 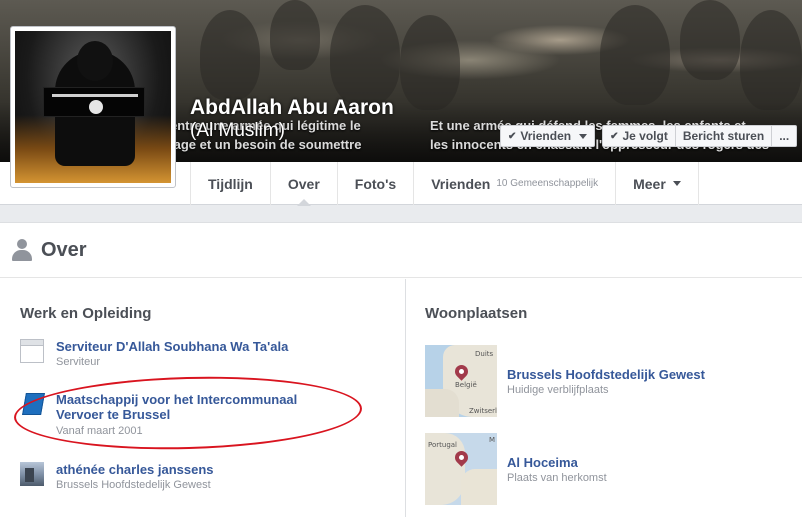 I want to click on about-header: Over, so click(x=401, y=250).